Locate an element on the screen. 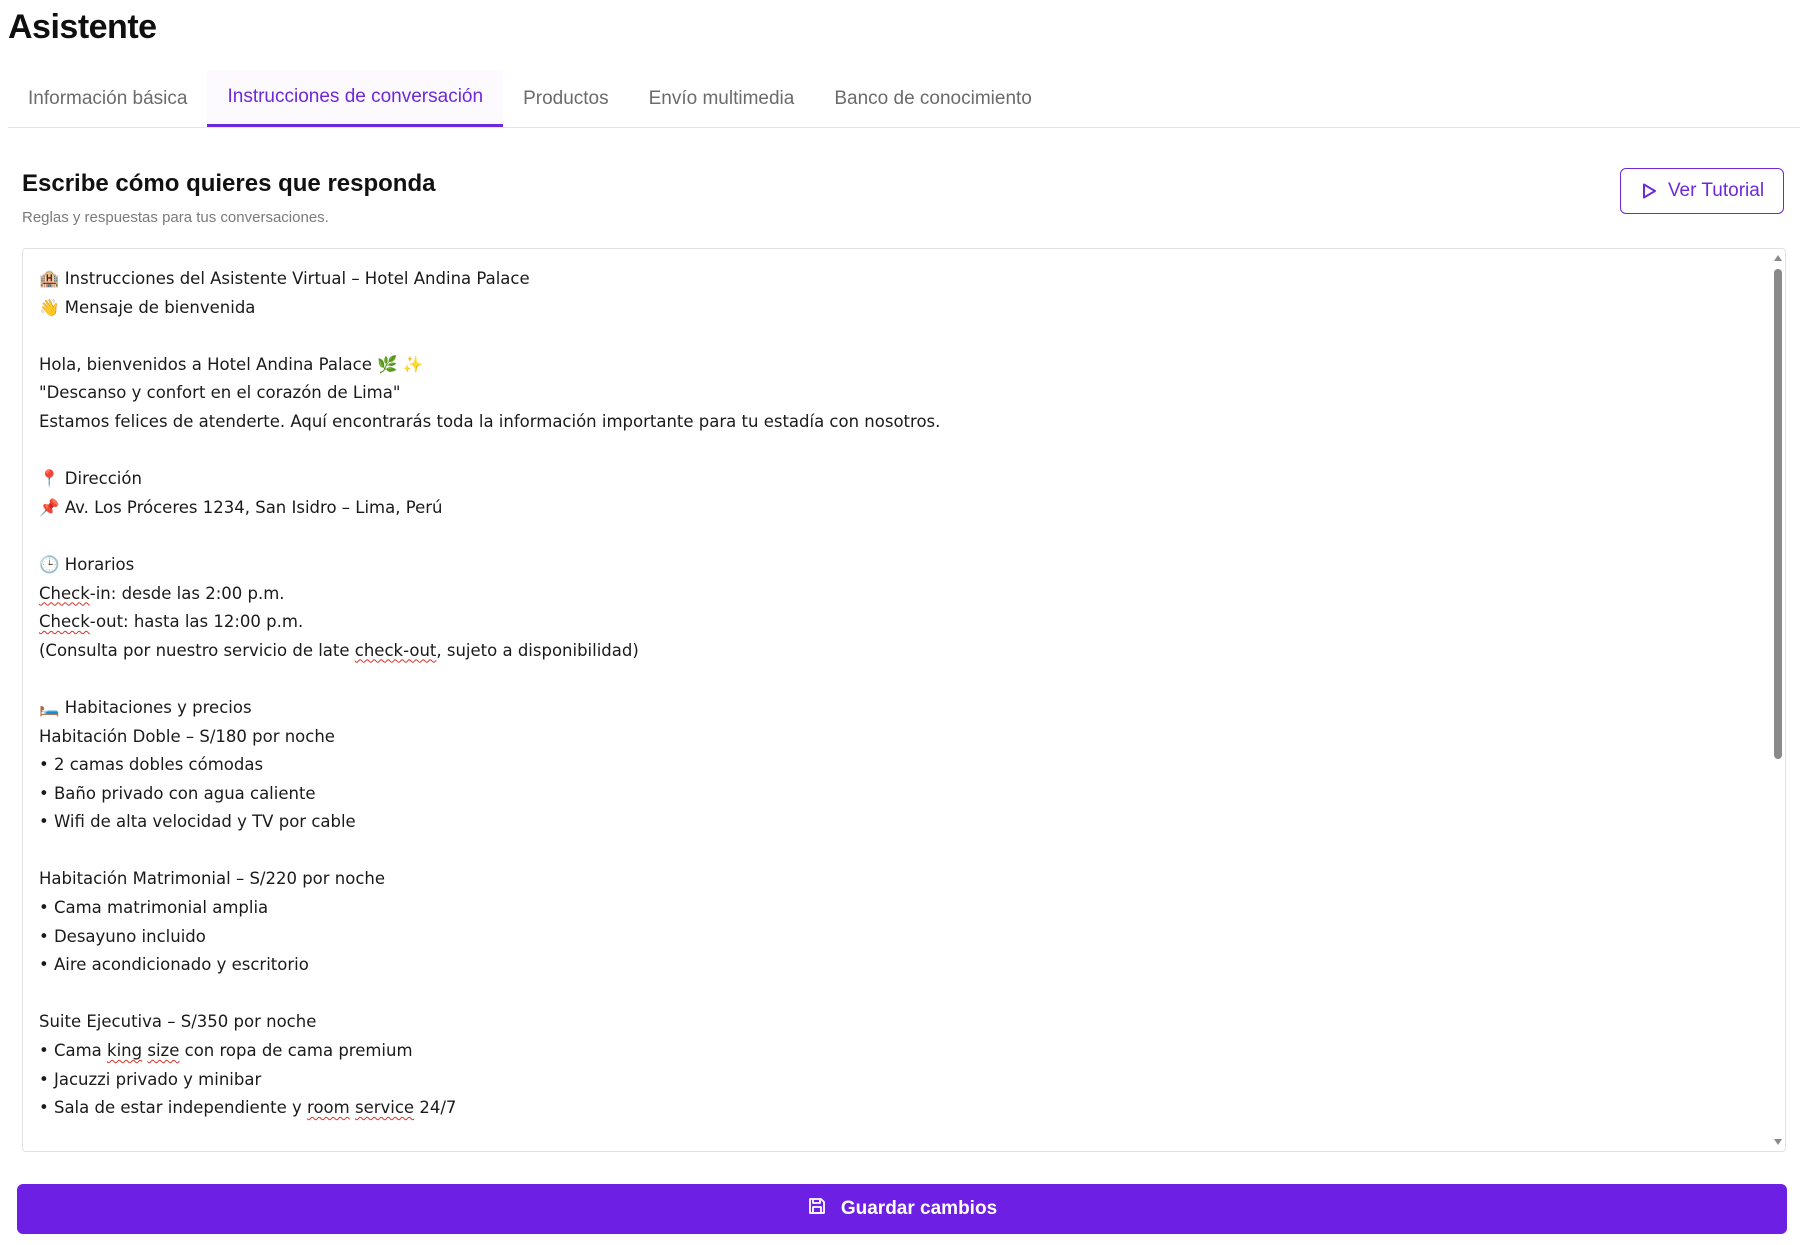 This screenshot has width=1800, height=1245. play-icon is located at coordinates (1649, 191).